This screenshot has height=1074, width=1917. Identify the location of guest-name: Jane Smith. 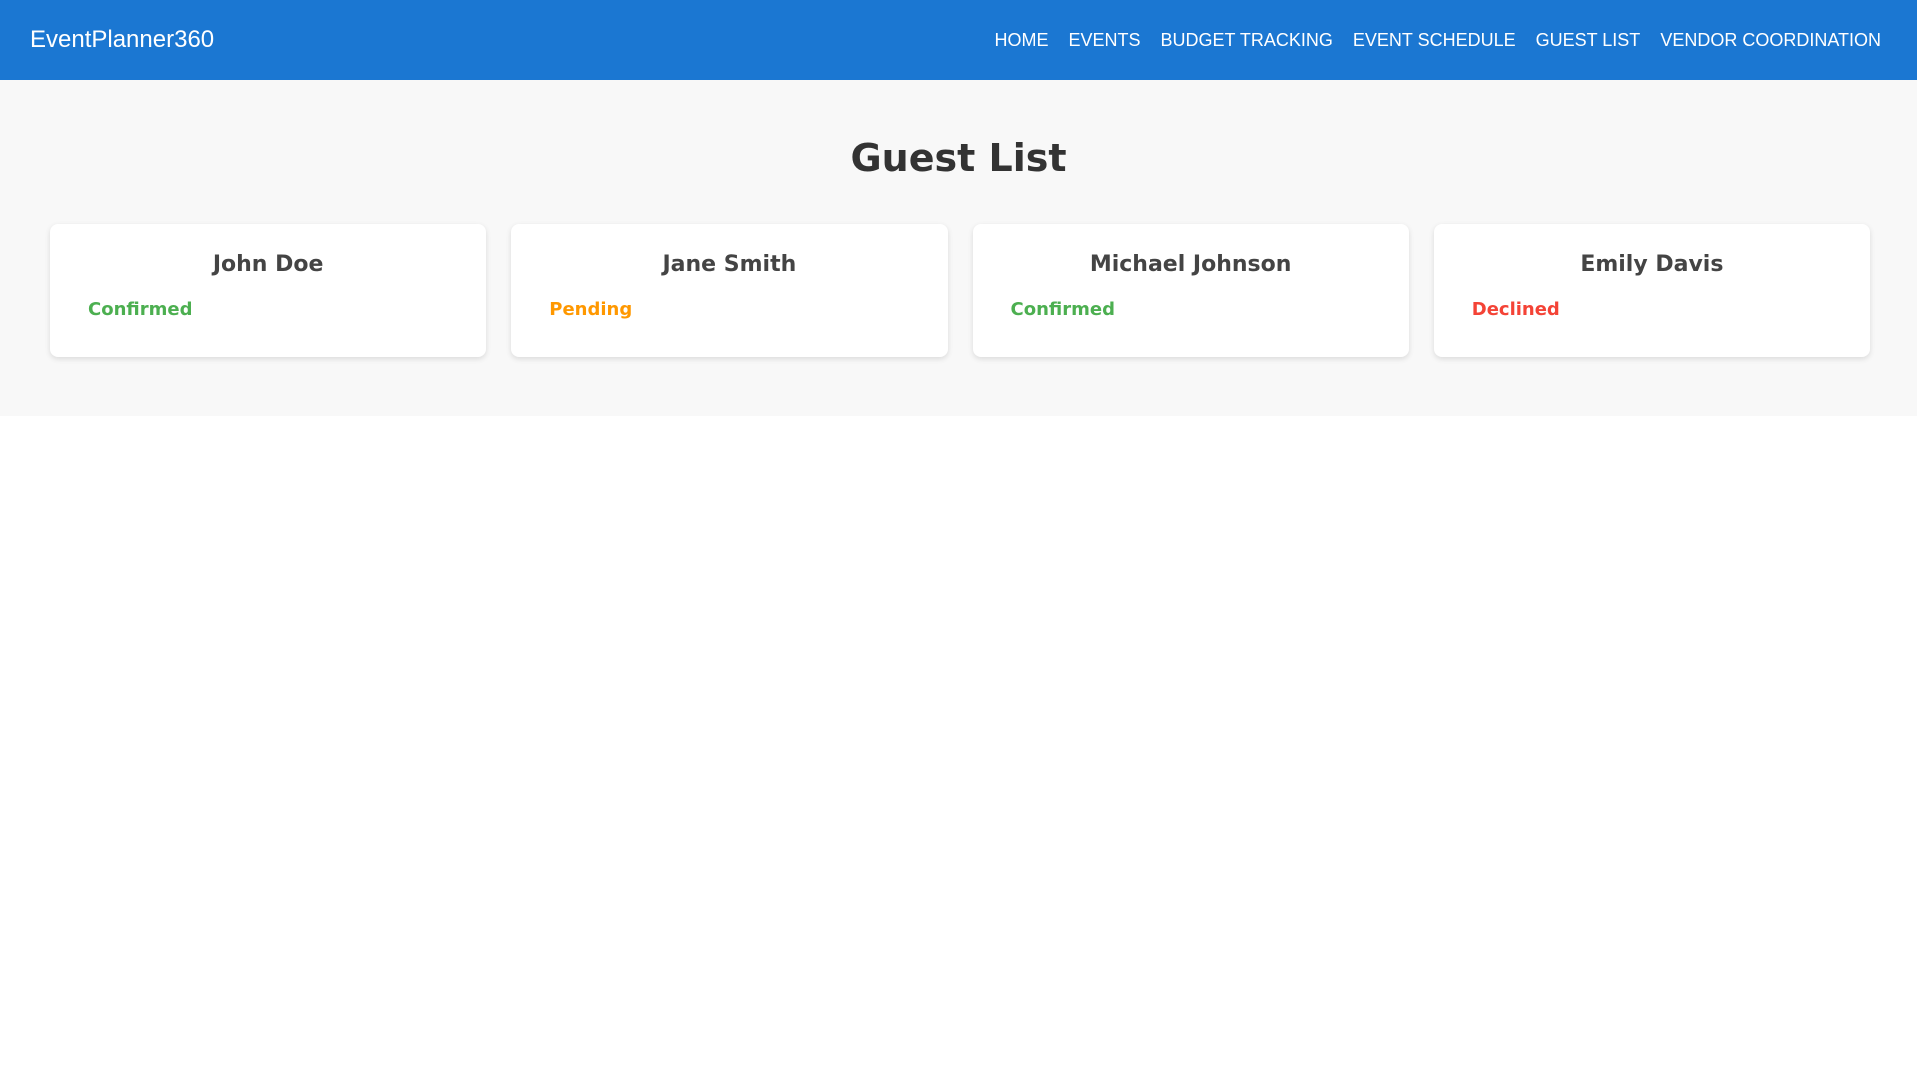
(729, 264).